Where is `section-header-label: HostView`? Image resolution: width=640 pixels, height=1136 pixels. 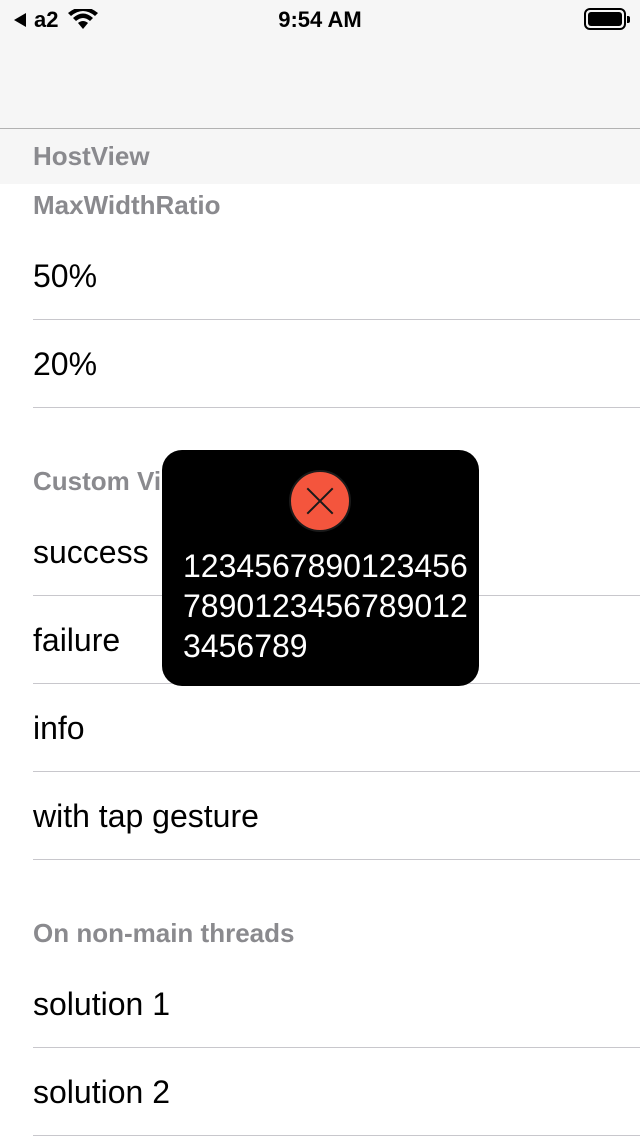 section-header-label: HostView is located at coordinates (91, 156).